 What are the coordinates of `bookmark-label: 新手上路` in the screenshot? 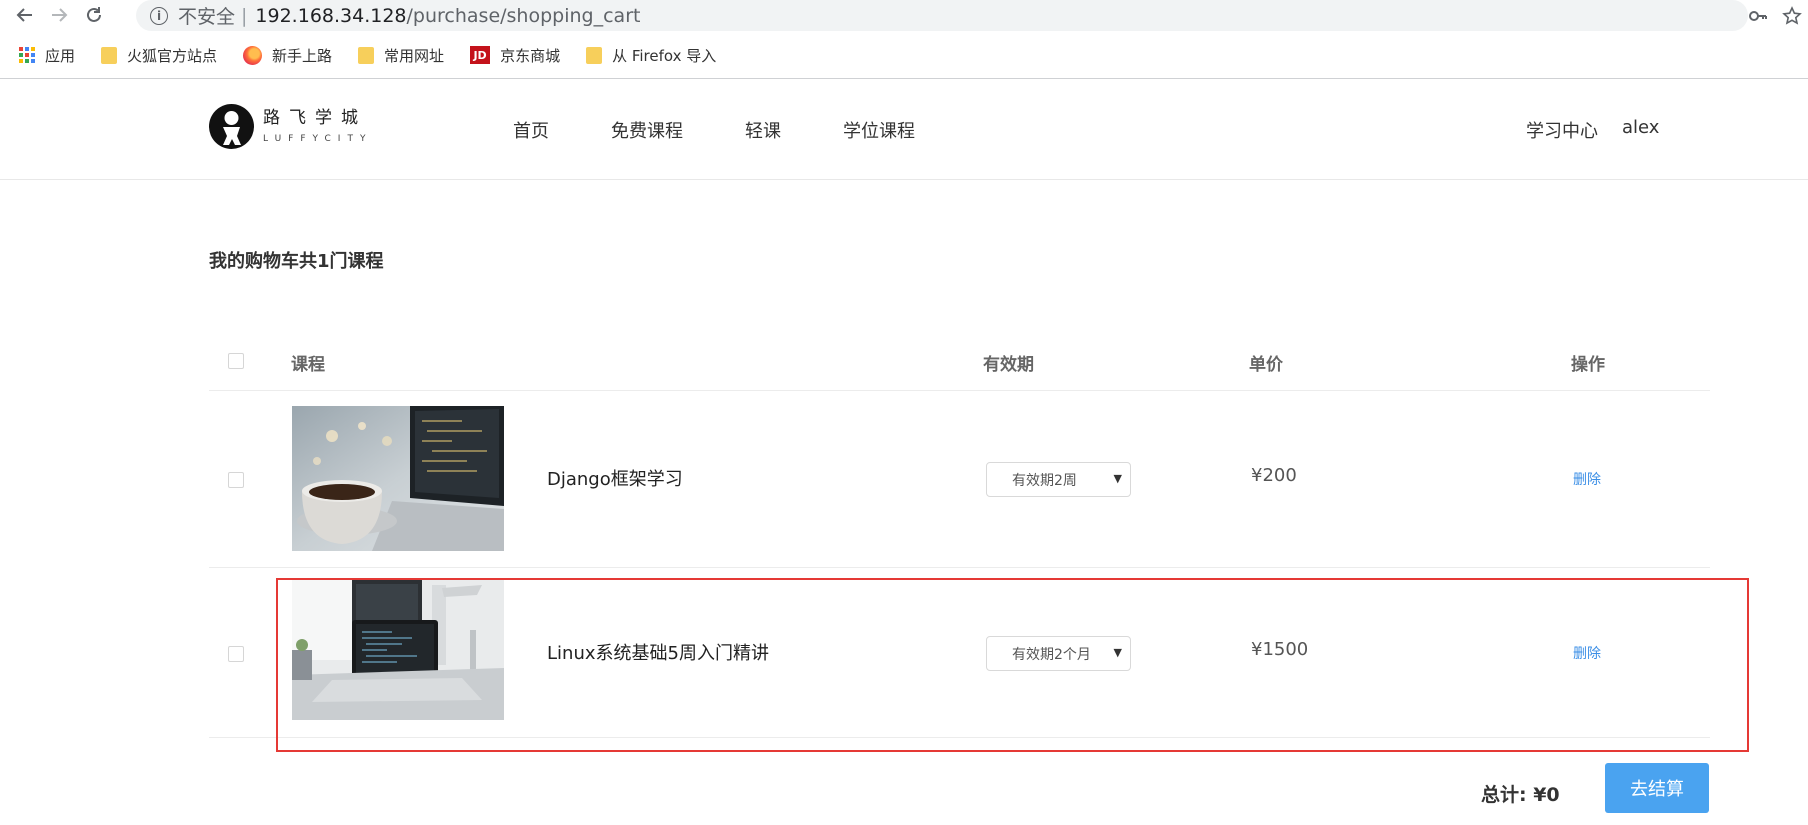 It's located at (302, 55).